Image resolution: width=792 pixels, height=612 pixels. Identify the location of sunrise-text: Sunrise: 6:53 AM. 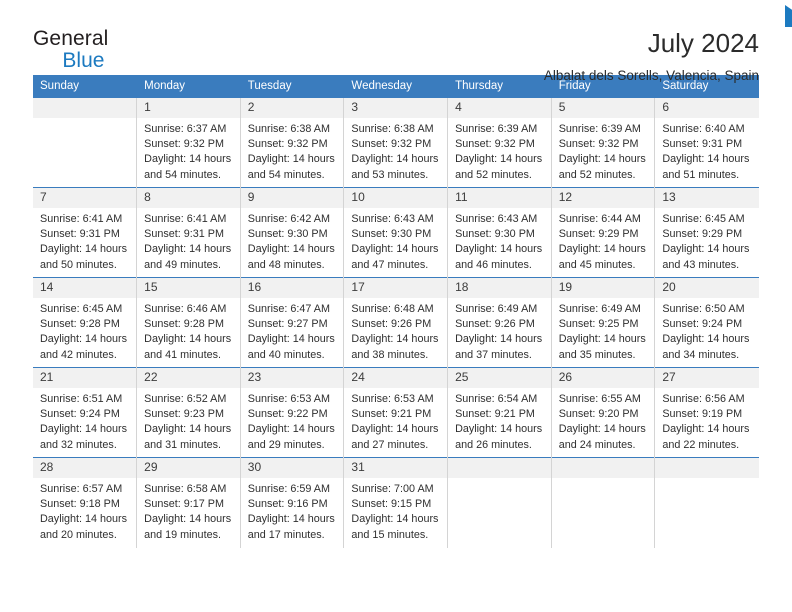
(289, 398).